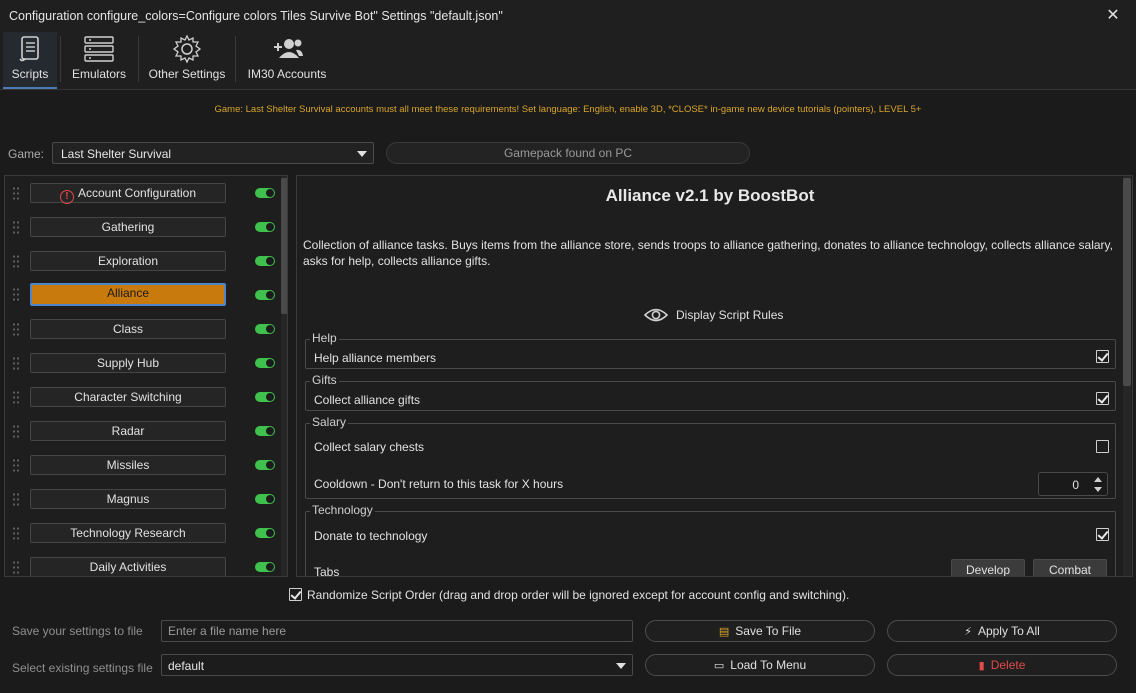  Describe the element at coordinates (128, 261) in the screenshot. I see `script-button-exploration: Exploration` at that location.